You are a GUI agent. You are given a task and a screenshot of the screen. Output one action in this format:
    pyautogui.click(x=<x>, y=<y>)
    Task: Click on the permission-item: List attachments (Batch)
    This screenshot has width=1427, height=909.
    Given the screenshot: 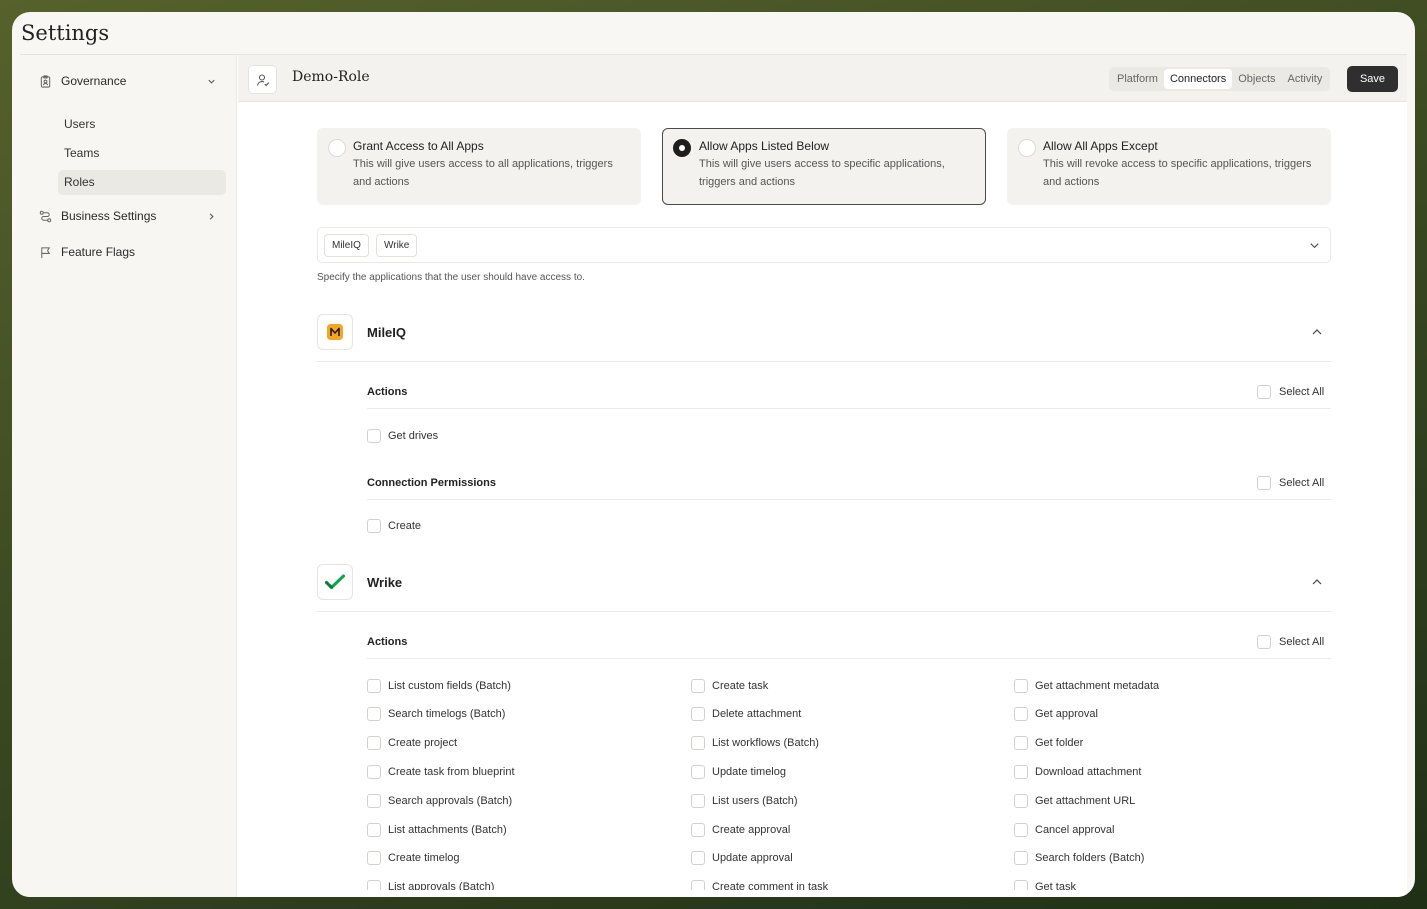 What is the action you would take?
    pyautogui.click(x=437, y=830)
    